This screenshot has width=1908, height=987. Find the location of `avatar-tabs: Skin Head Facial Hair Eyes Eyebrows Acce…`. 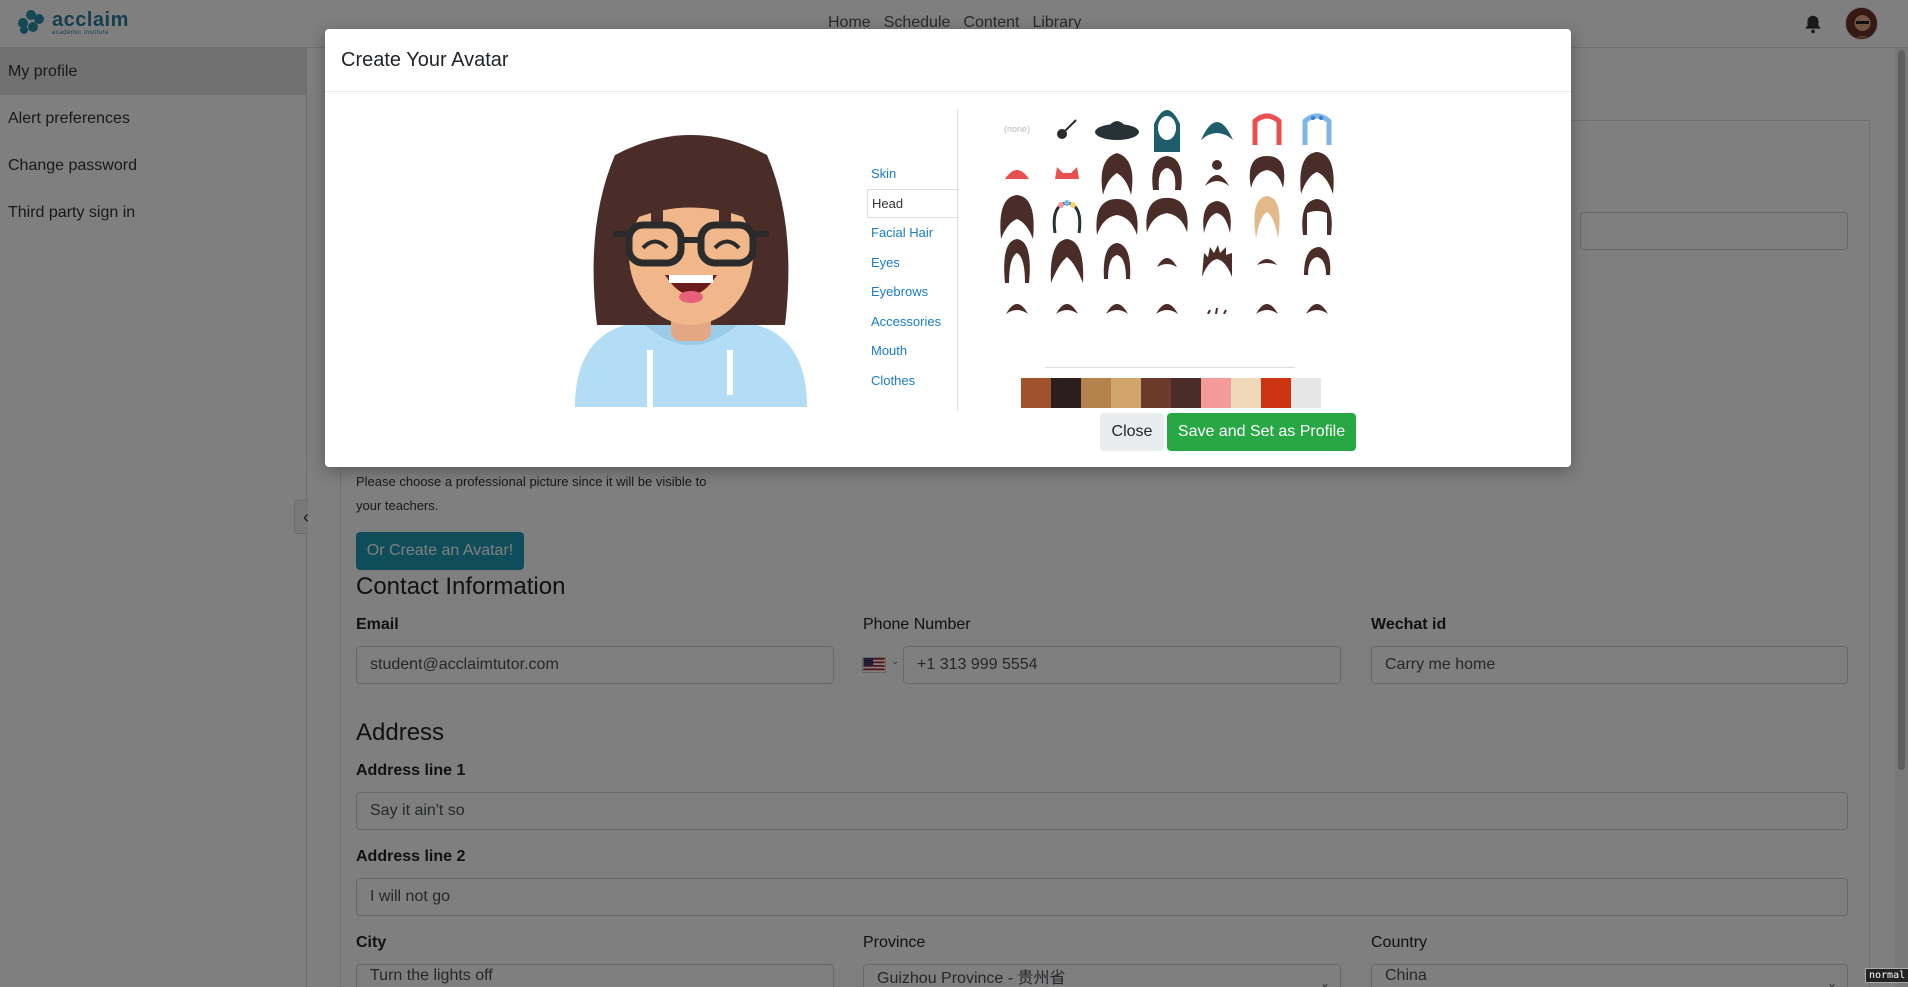

avatar-tabs: Skin Head Facial Hair Eyes Eyebrows Acce… is located at coordinates (913, 277).